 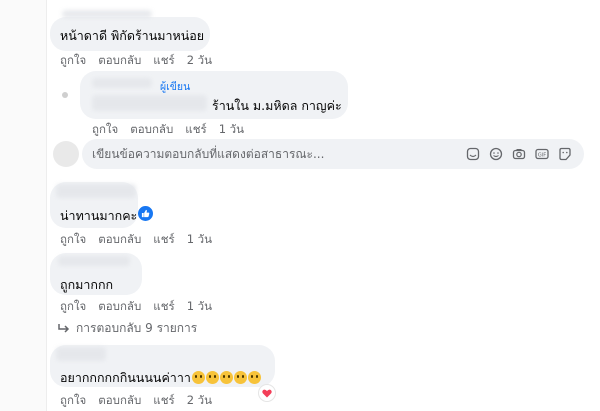 I want to click on blurred-text, so click(x=149, y=103).